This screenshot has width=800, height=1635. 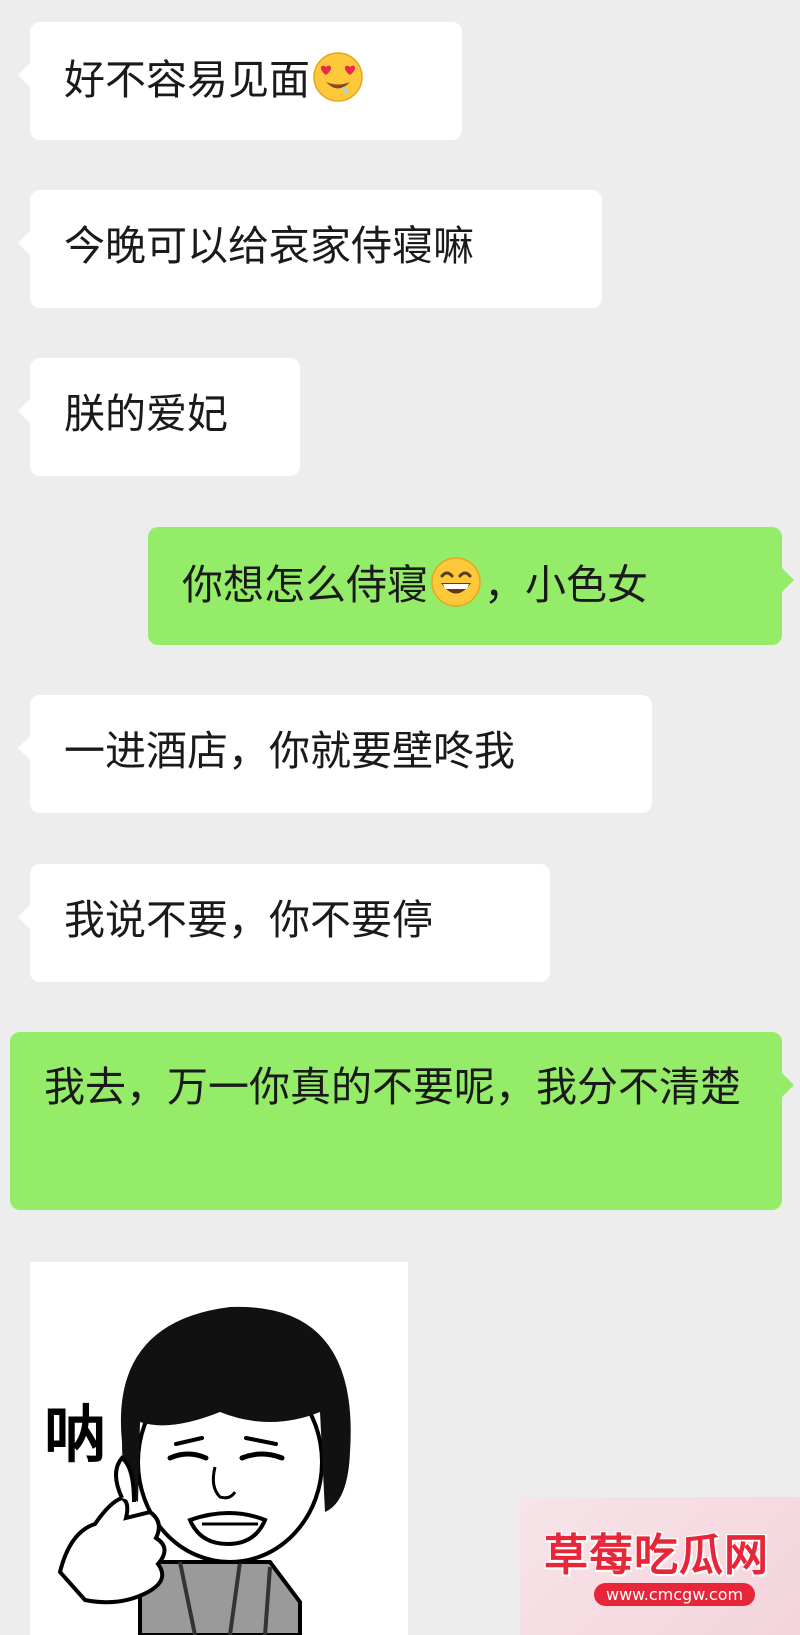 I want to click on message-text: ，小色女, so click(x=566, y=585).